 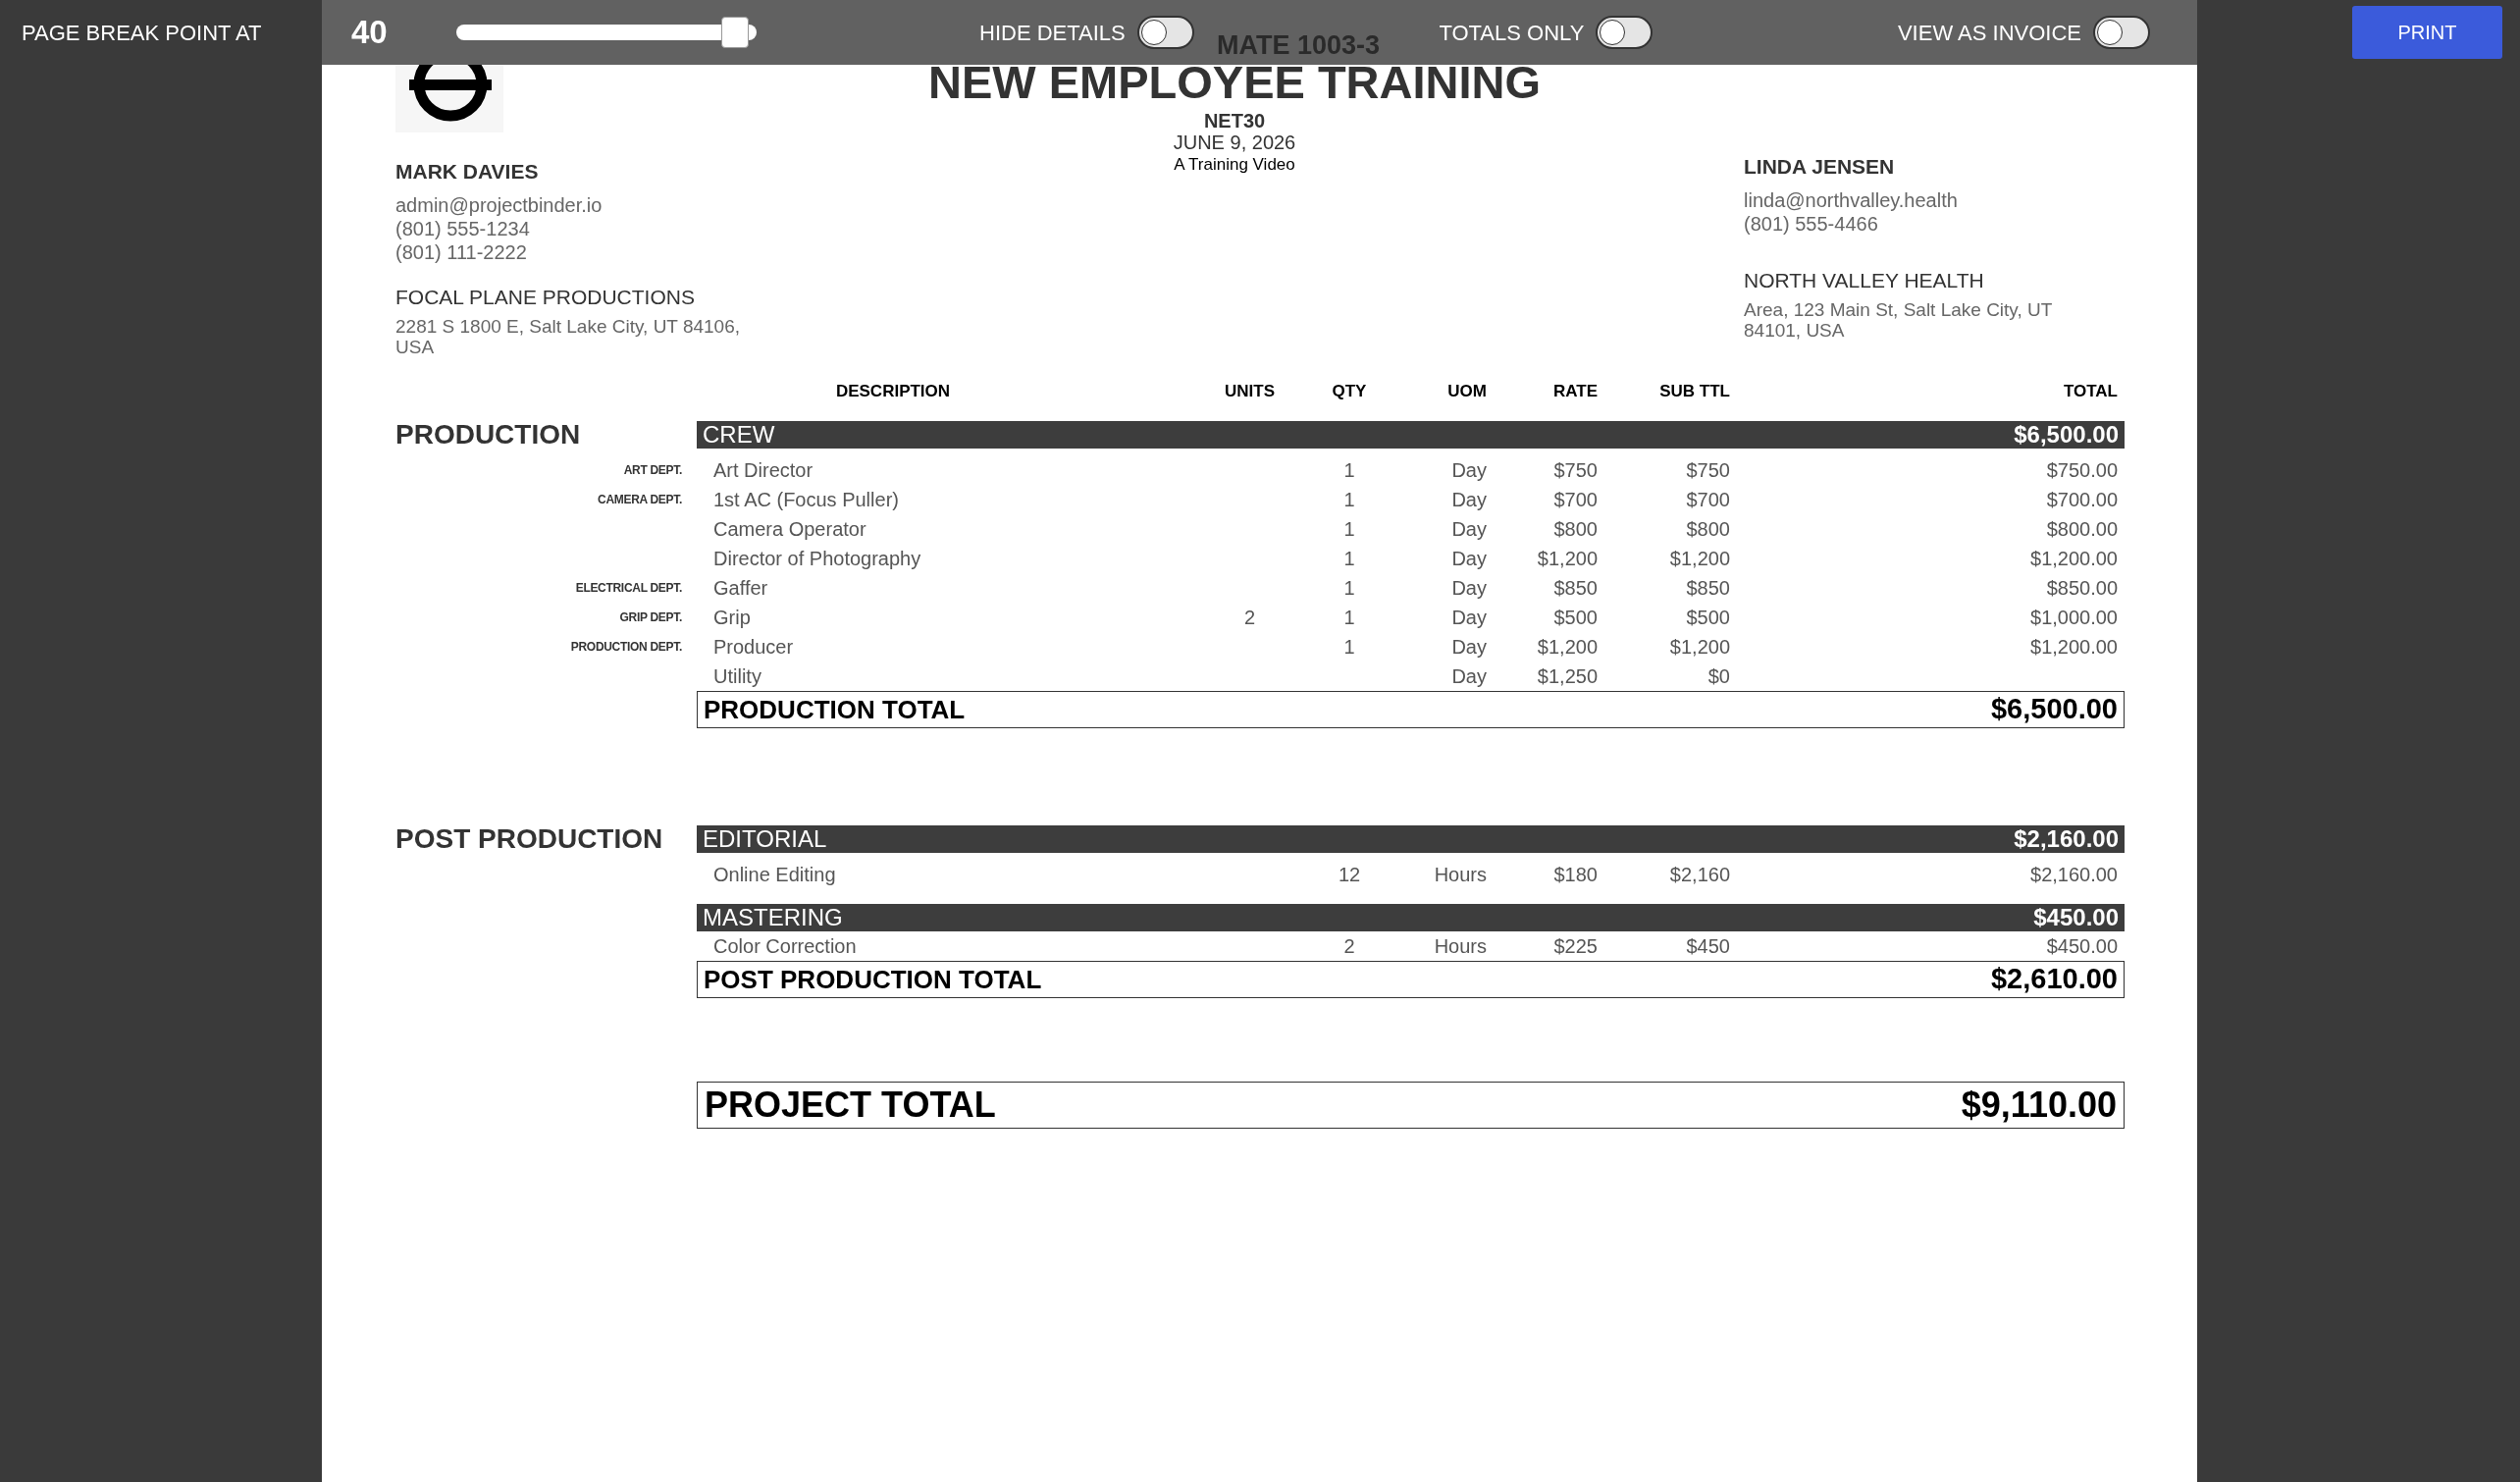 I want to click on section-total-label: PRODUCTION TOTAL, so click(x=835, y=709).